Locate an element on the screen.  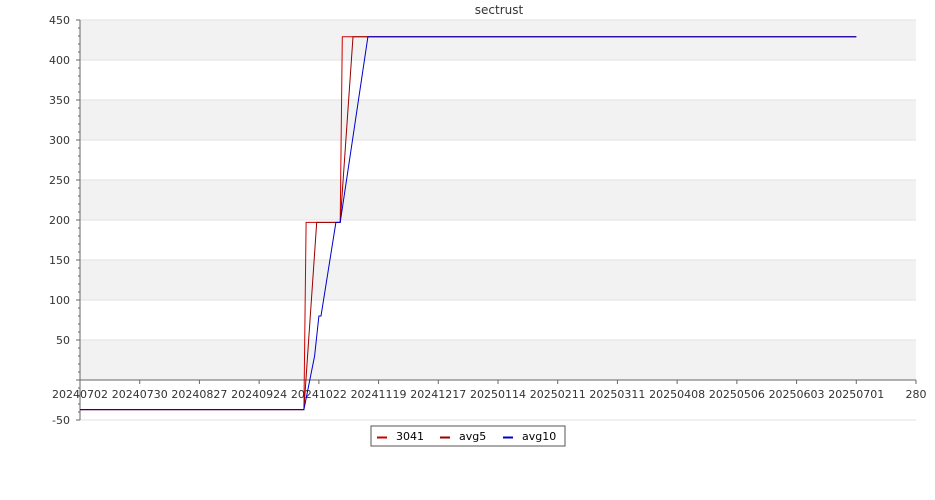
legend-label-3041: 3041 is located at coordinates (410, 436).